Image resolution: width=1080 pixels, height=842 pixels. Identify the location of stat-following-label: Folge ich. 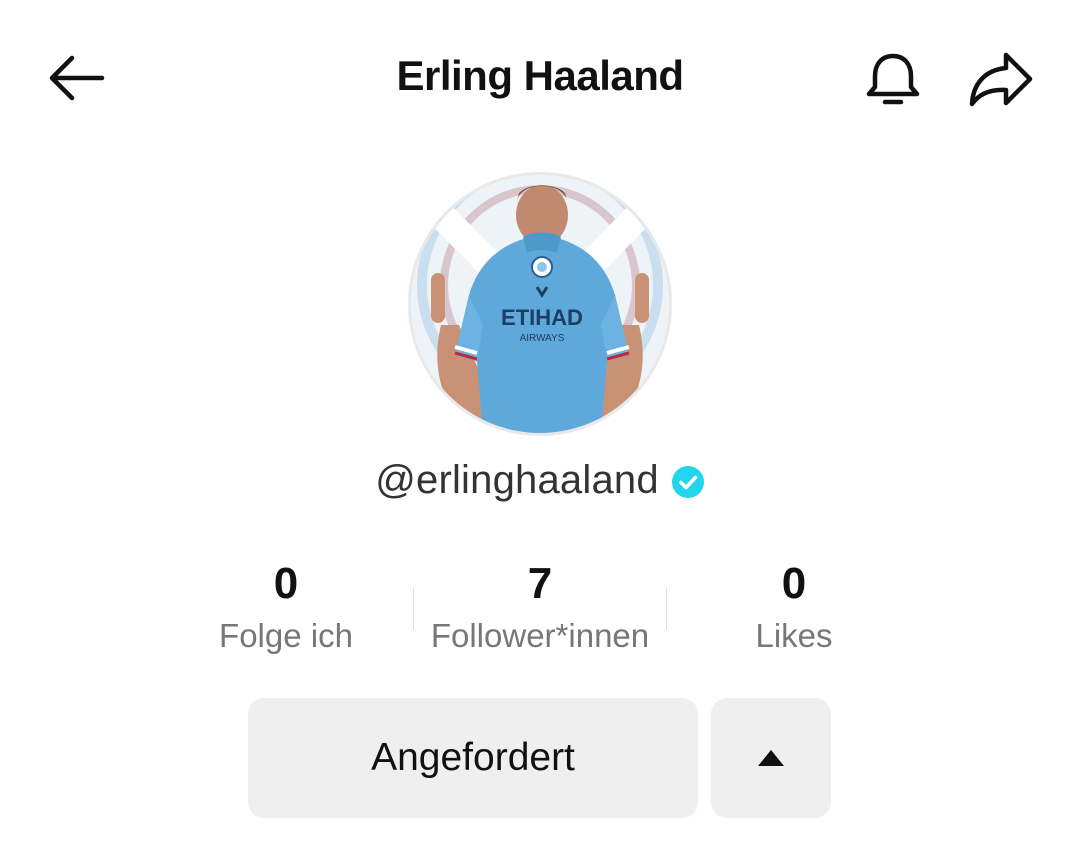
(286, 635).